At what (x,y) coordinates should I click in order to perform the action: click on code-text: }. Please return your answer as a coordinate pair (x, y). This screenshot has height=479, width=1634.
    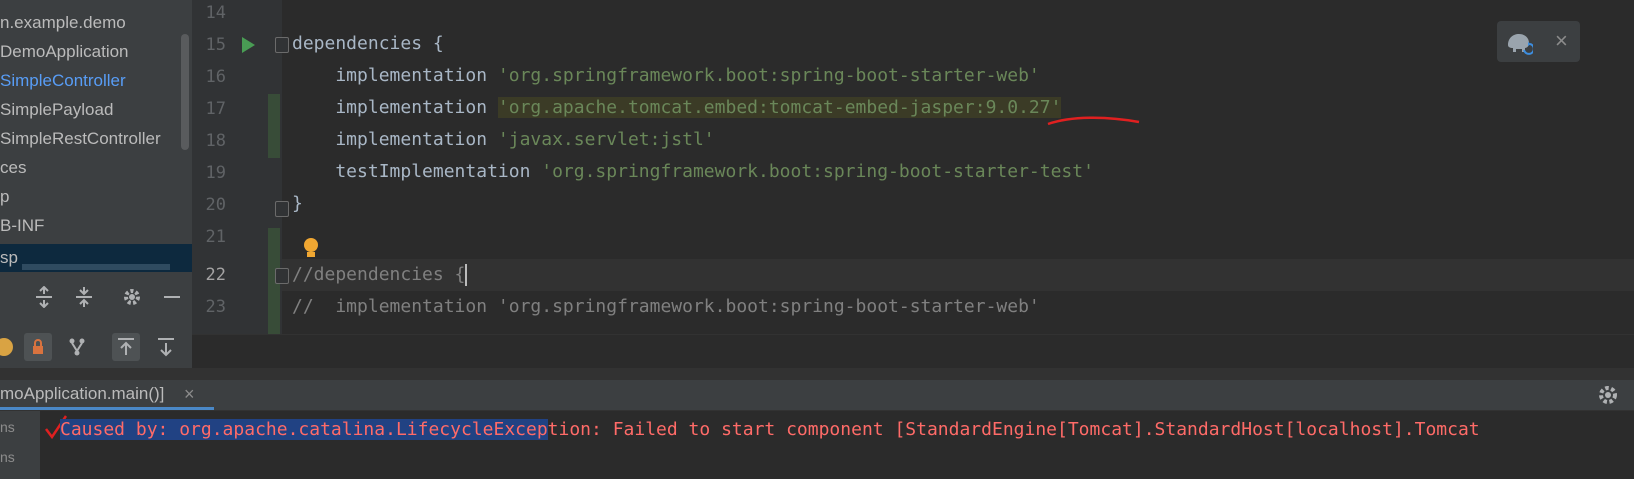
    Looking at the image, I should click on (297, 203).